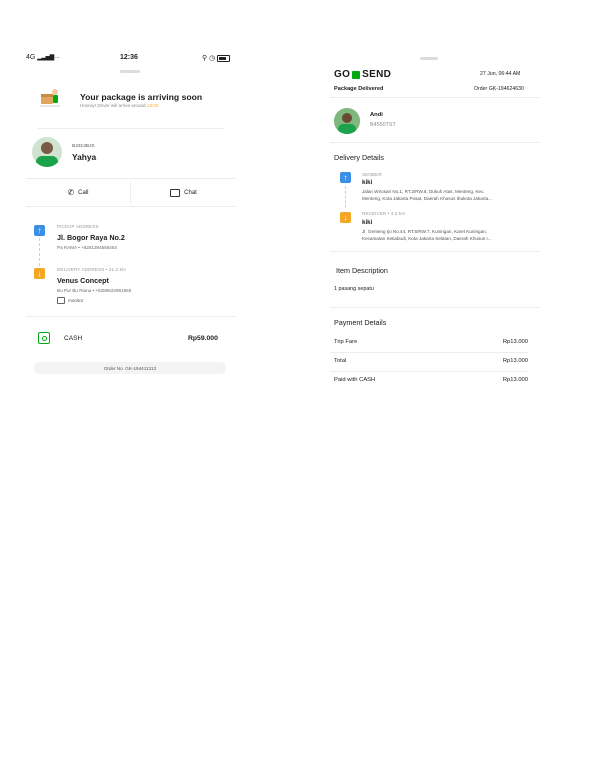  I want to click on location-icon: ⚲, so click(205, 58).